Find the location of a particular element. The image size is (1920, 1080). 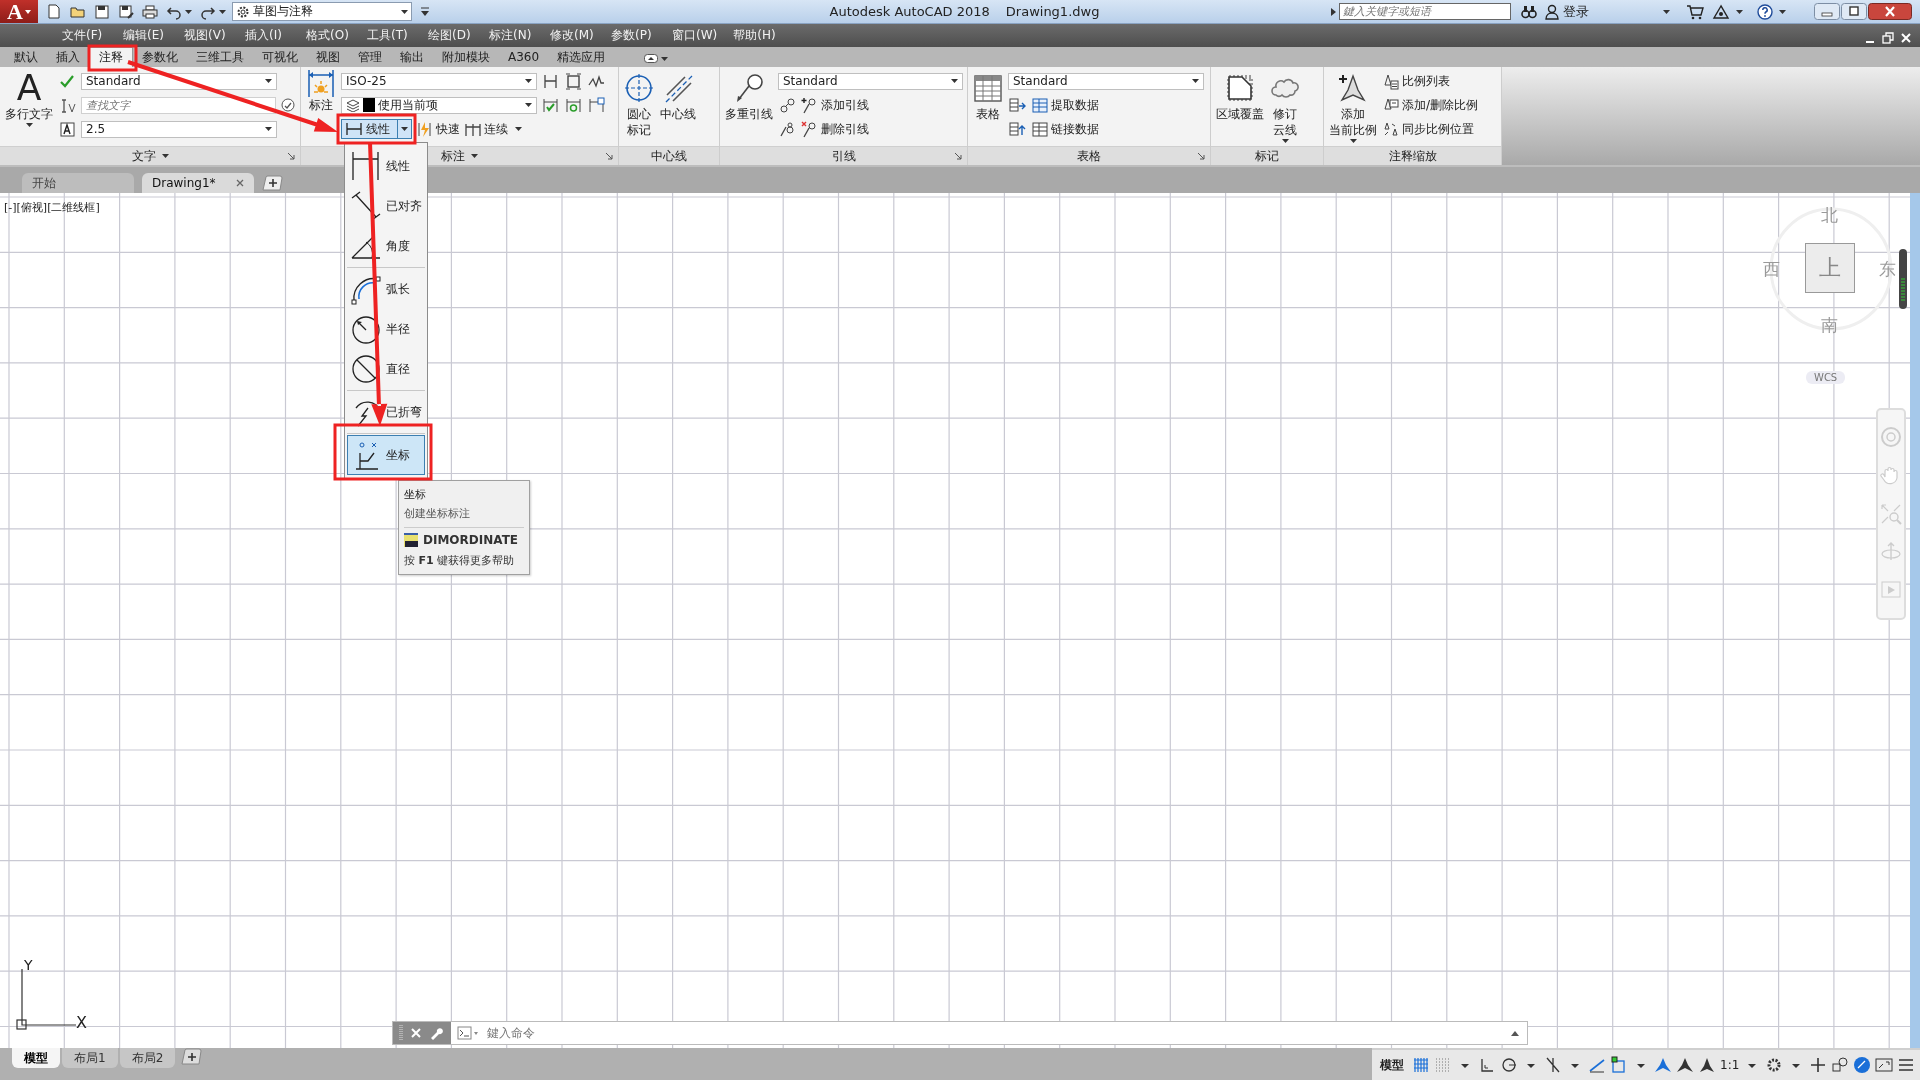

large-tool-button: 表格 is located at coordinates (988, 96).